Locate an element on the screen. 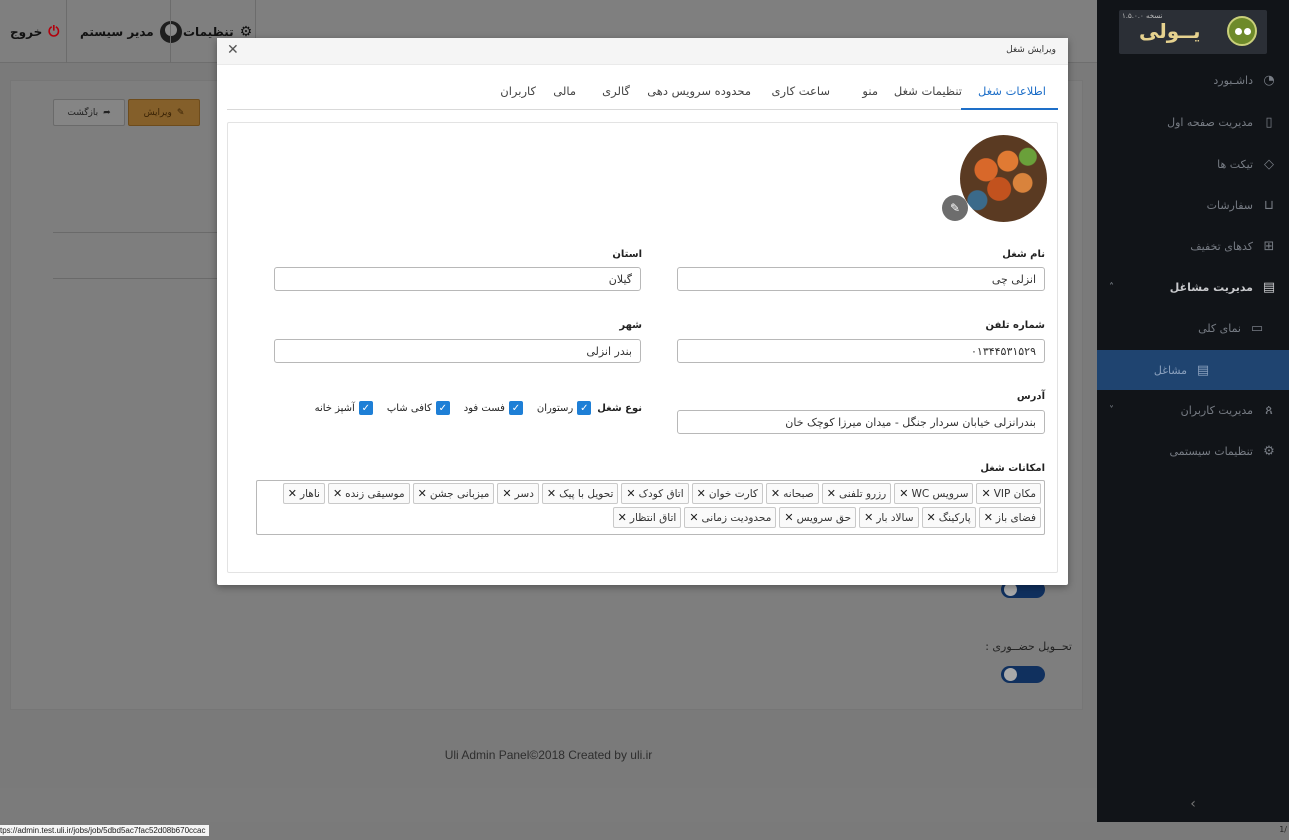 The height and width of the screenshot is (840, 1289). job-type-fastfood: ✓ فست فود is located at coordinates (493, 408).